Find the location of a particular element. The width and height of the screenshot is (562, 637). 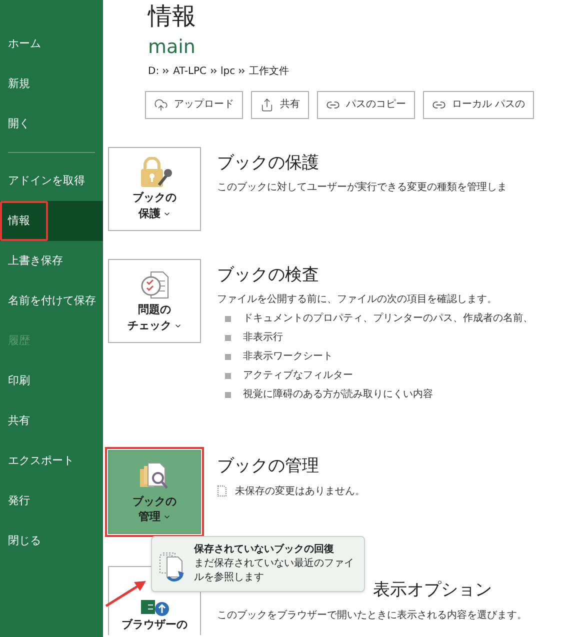

action-button: アップロード is located at coordinates (194, 104).